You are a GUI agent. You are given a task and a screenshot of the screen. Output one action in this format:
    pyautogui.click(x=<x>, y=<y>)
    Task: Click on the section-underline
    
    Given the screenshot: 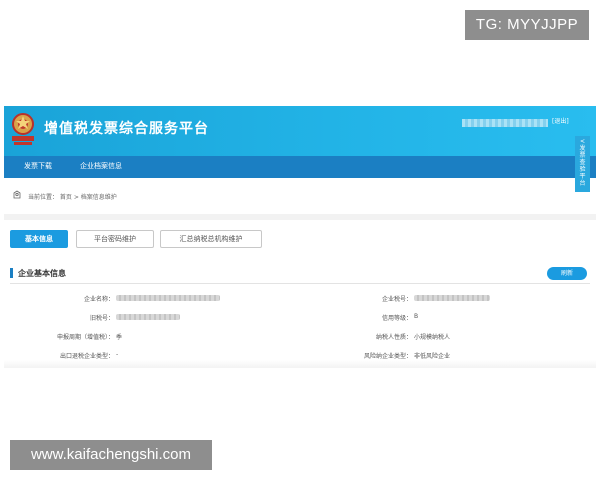 What is the action you would take?
    pyautogui.click(x=300, y=283)
    